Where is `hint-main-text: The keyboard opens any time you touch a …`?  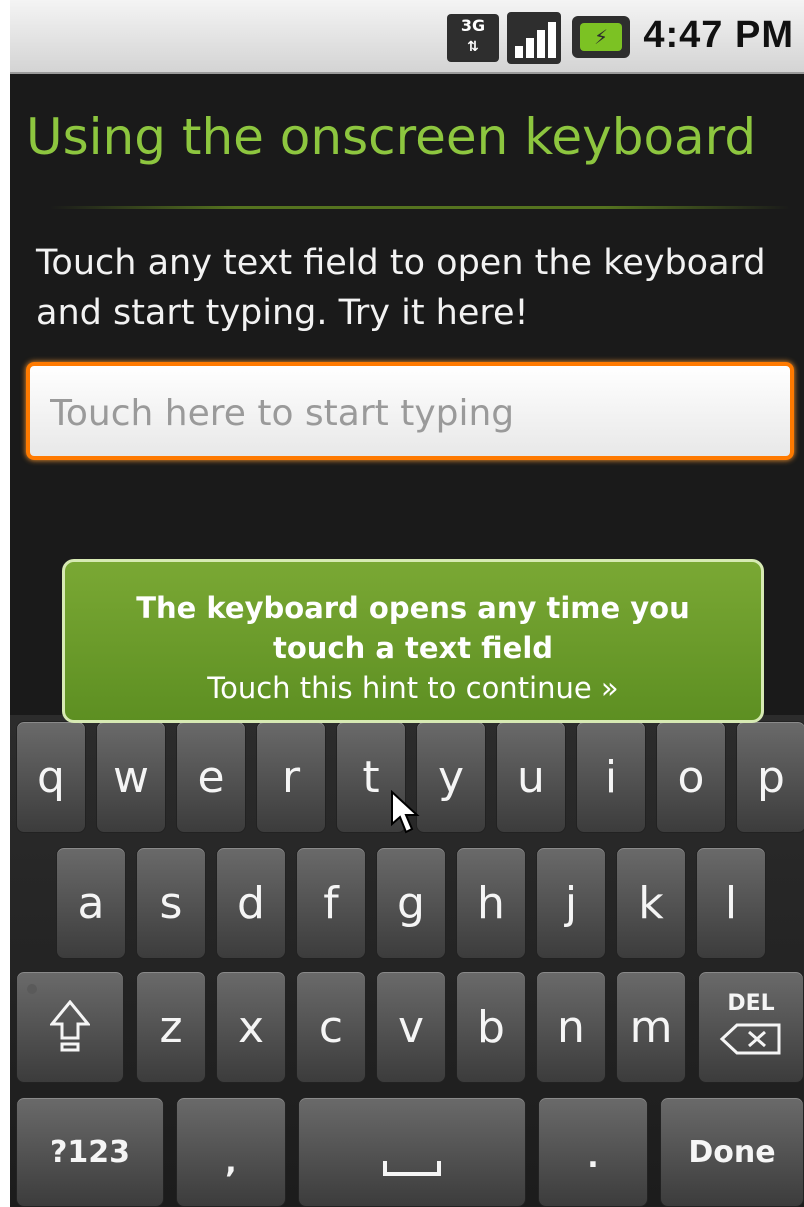 hint-main-text: The keyboard opens any time you touch a … is located at coordinates (413, 628).